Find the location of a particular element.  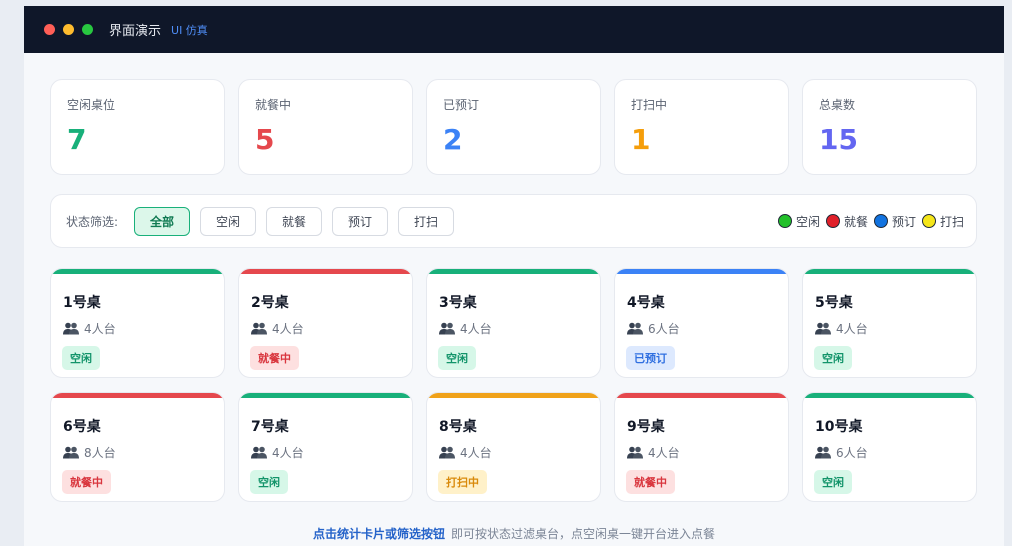

stat-card: 已预订 2 is located at coordinates (513, 127).